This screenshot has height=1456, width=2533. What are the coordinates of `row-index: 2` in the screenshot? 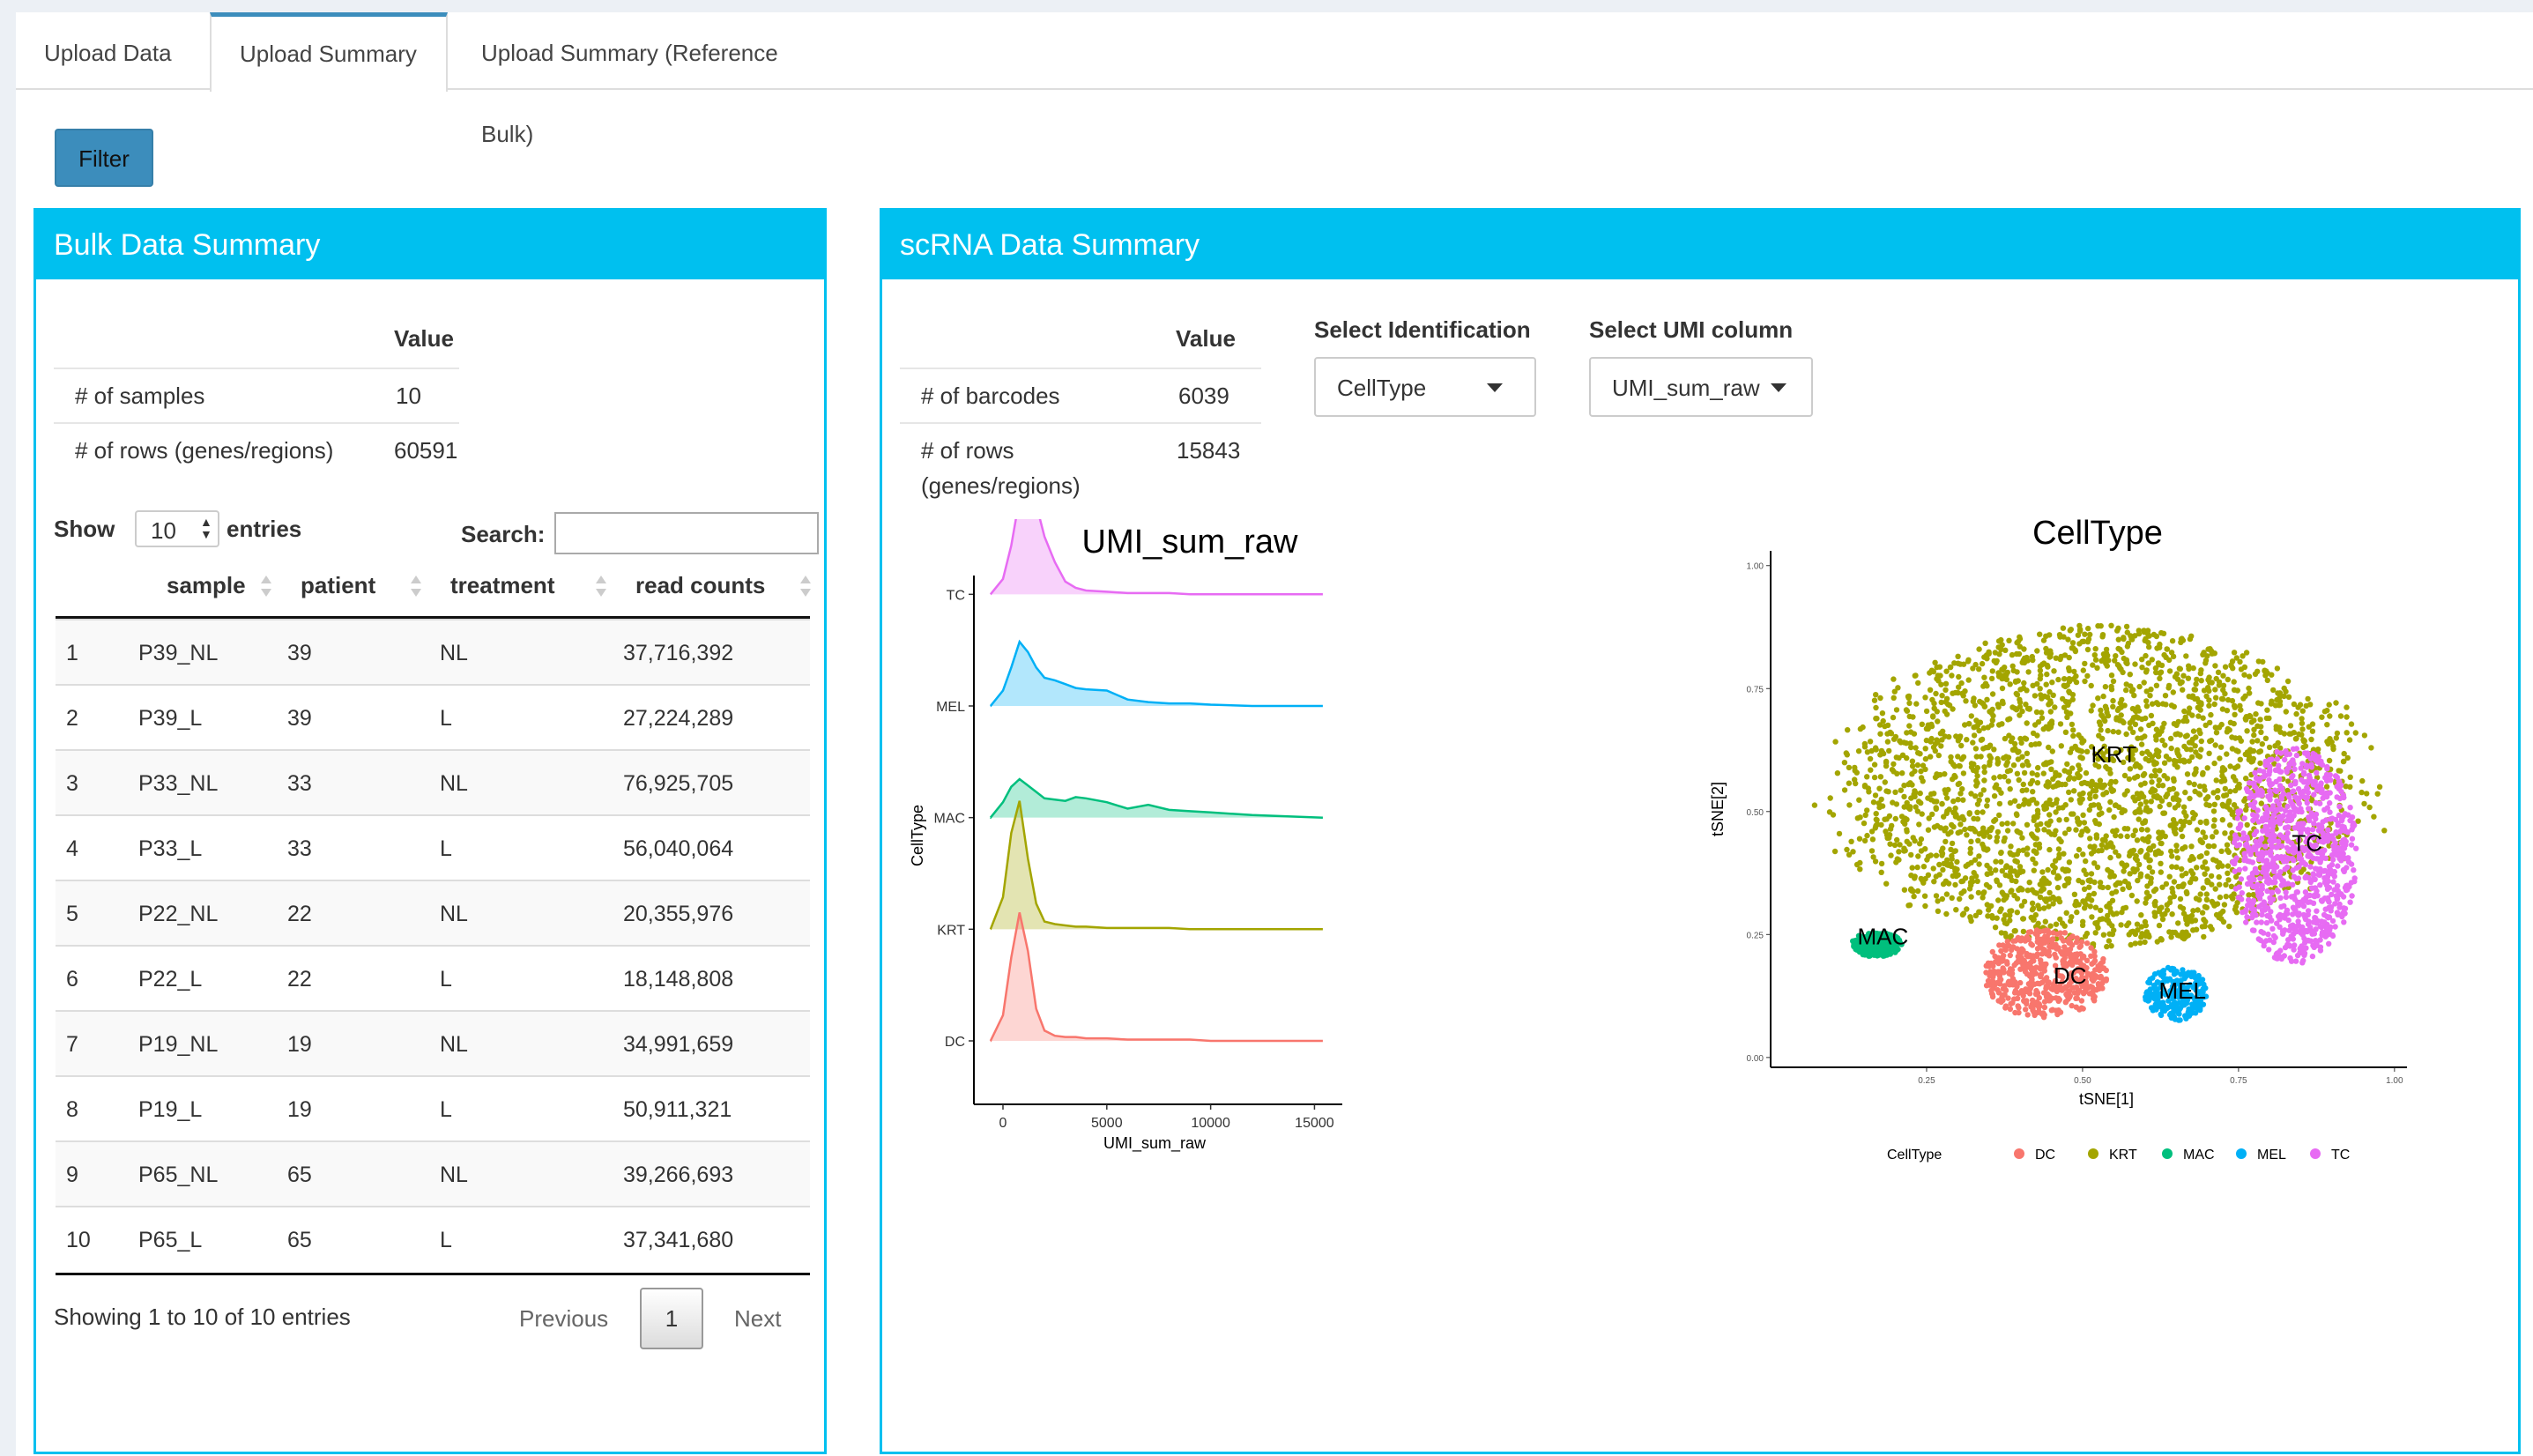 It's located at (72, 718).